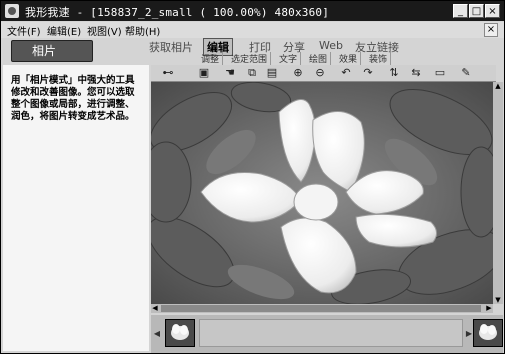 This screenshot has height=354, width=505. What do you see at coordinates (498, 193) in the screenshot?
I see `vertical-scrollbar: ▲ ▼` at bounding box center [498, 193].